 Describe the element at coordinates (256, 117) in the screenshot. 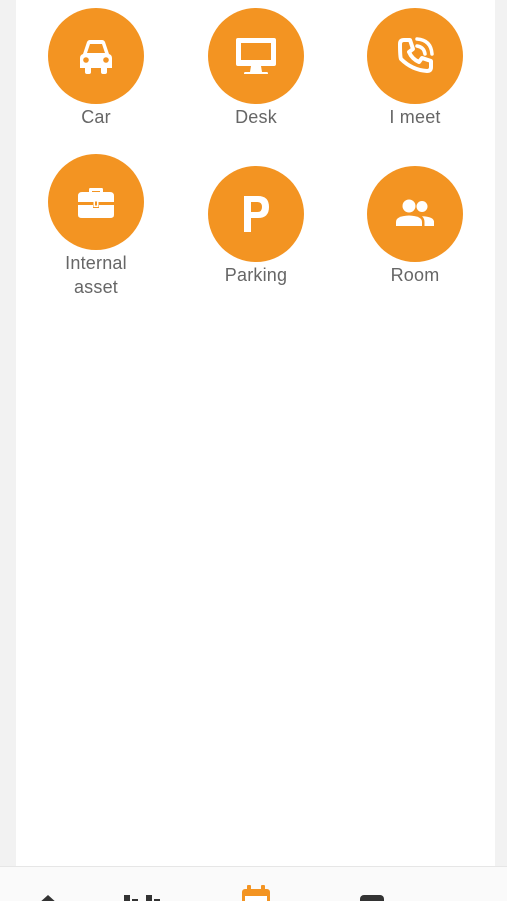

I see `tile-desk-label: Desk` at that location.